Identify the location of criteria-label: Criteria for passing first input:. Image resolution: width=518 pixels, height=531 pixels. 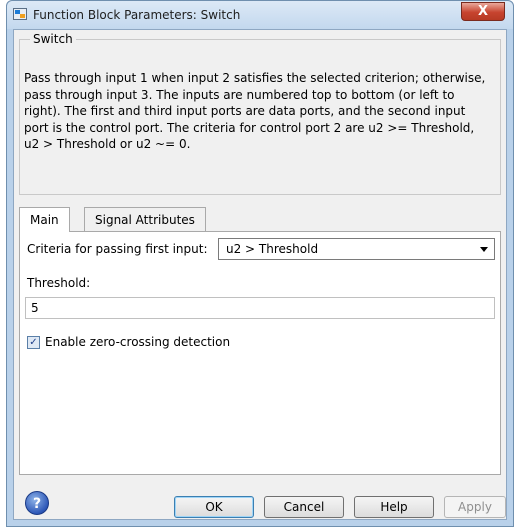
(117, 249).